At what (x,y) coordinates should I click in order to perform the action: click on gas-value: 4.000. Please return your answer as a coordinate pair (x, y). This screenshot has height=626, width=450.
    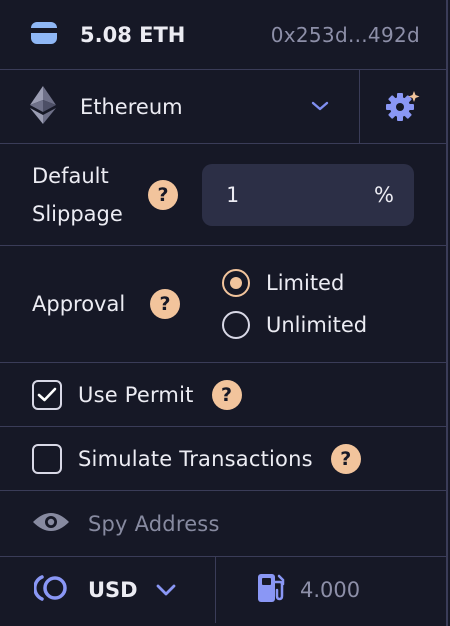
    Looking at the image, I should click on (330, 590).